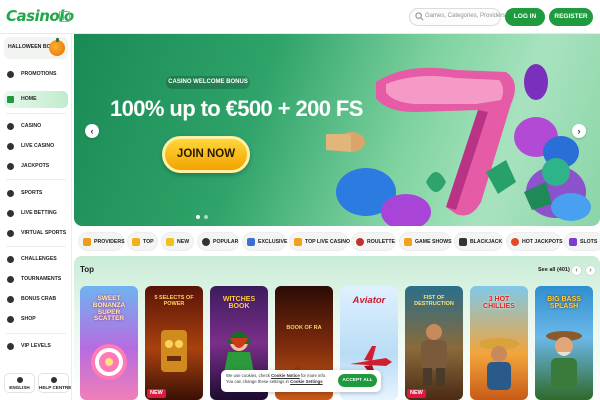 The image size is (600, 400). Describe the element at coordinates (590, 270) in the screenshot. I see `section-next-arrow-icon: ›` at that location.